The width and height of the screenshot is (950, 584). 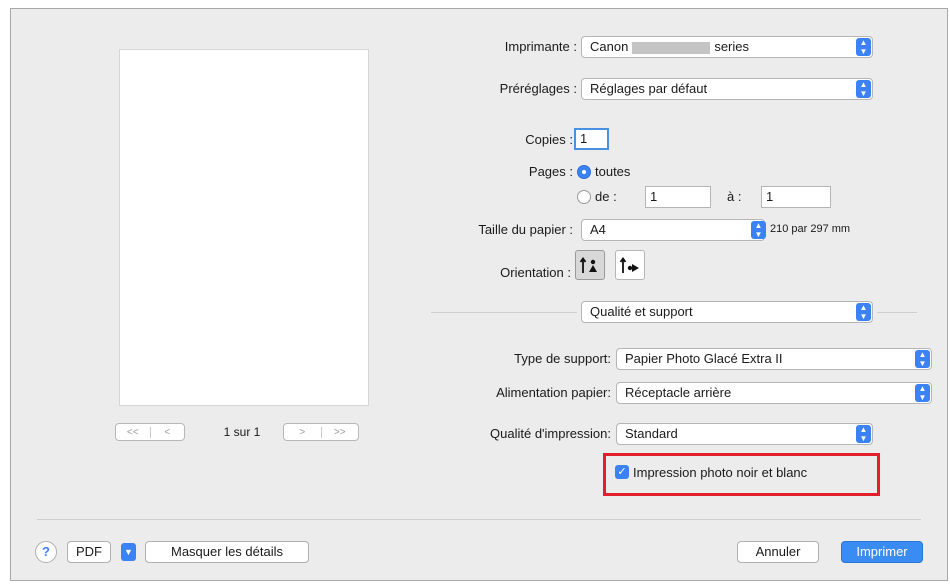 I want to click on copies-label: Copies :, so click(x=549, y=139).